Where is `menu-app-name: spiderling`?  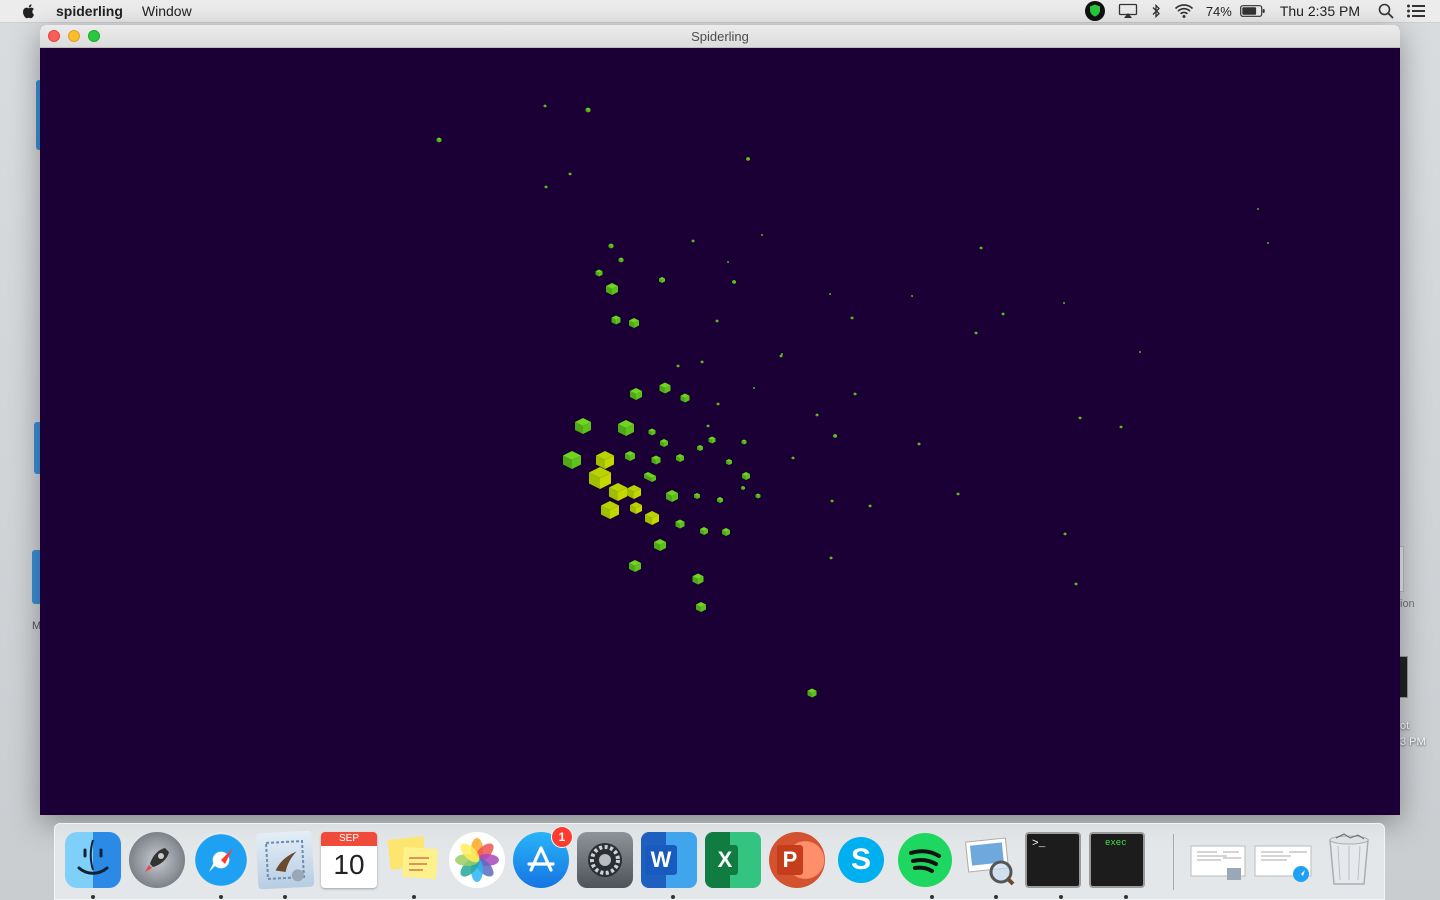
menu-app-name: spiderling is located at coordinates (89, 11).